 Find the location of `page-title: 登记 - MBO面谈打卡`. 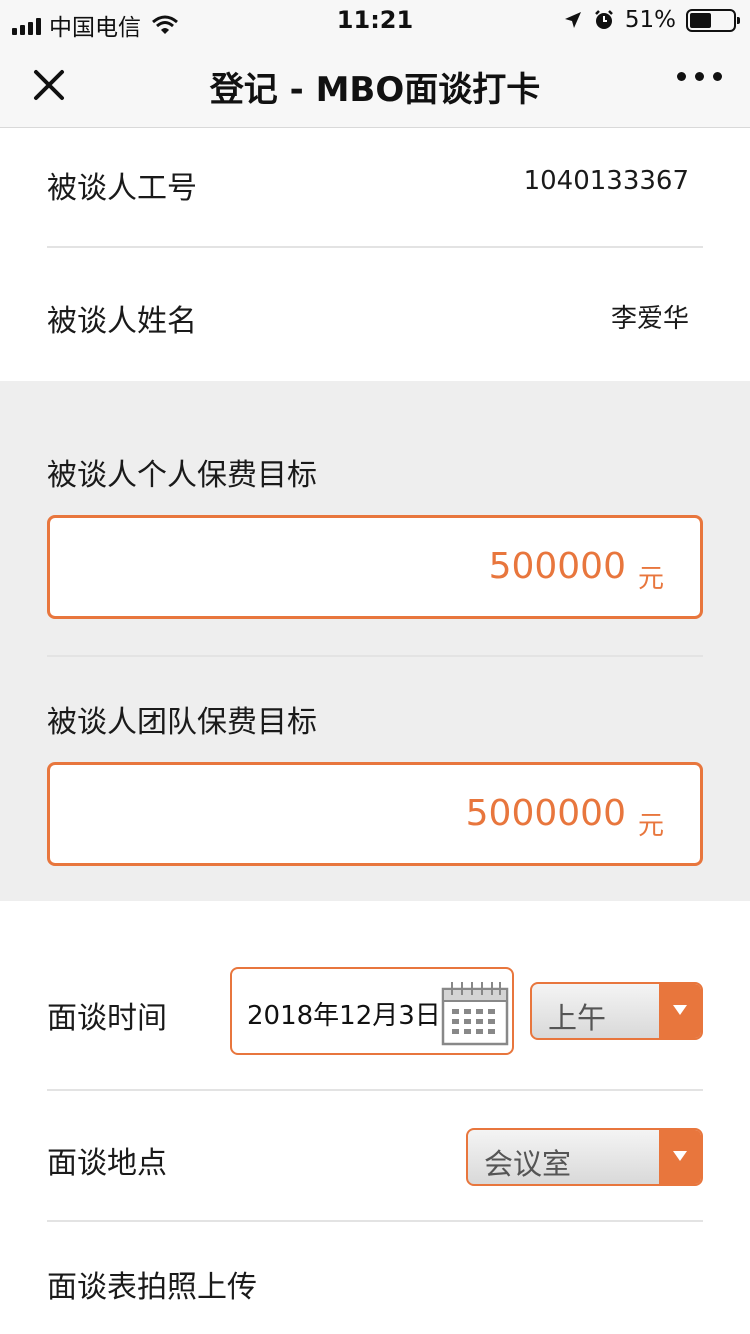

page-title: 登记 - MBO面谈打卡 is located at coordinates (375, 90).